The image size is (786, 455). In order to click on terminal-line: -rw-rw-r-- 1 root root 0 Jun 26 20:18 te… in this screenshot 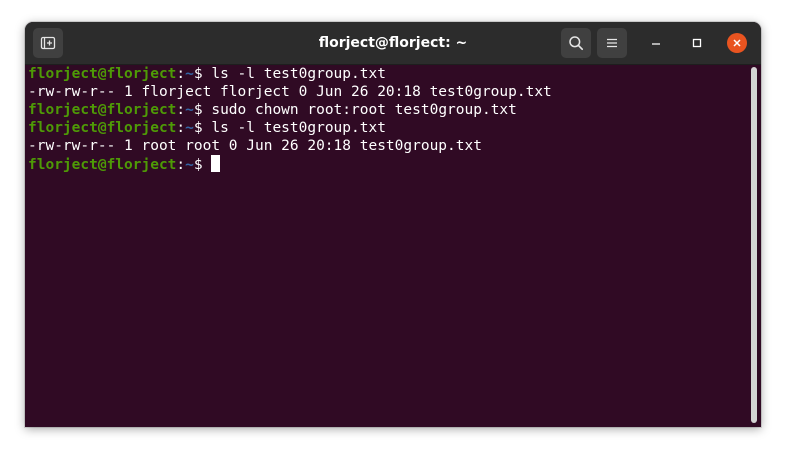, I will do `click(290, 146)`.